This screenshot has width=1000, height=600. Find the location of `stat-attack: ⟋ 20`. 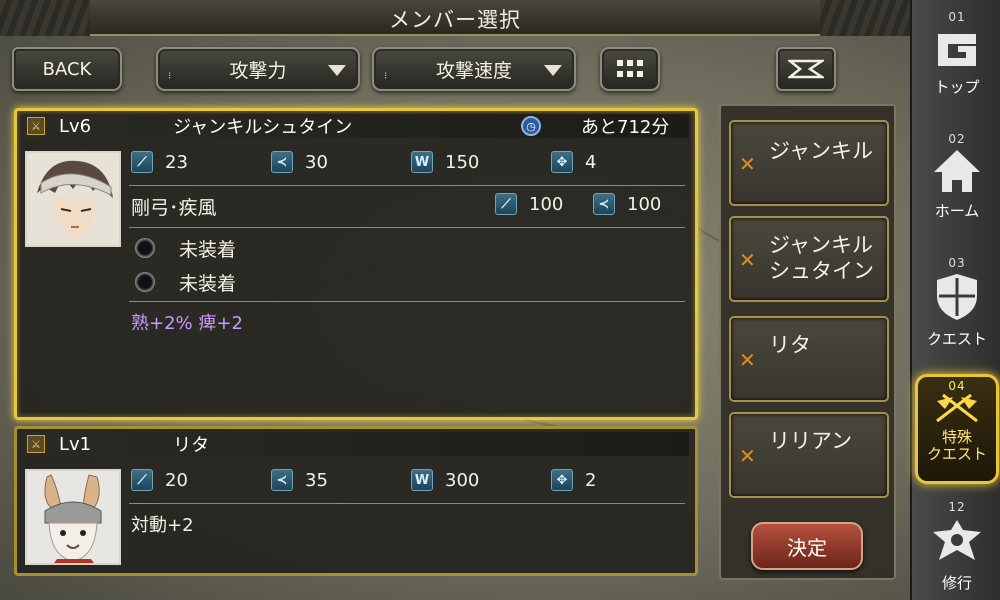

stat-attack: ⟋ 20 is located at coordinates (159, 480).